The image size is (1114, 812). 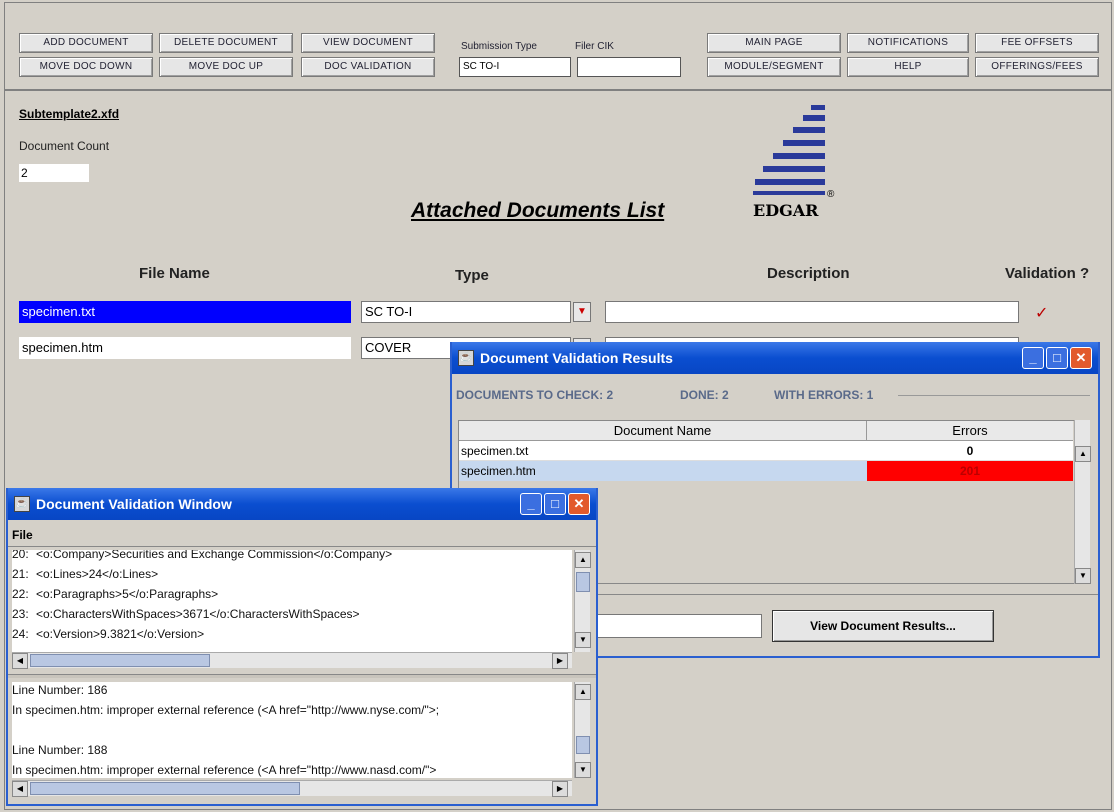 I want to click on with-errors-status: WITH ERRORS: 1, so click(x=824, y=395).